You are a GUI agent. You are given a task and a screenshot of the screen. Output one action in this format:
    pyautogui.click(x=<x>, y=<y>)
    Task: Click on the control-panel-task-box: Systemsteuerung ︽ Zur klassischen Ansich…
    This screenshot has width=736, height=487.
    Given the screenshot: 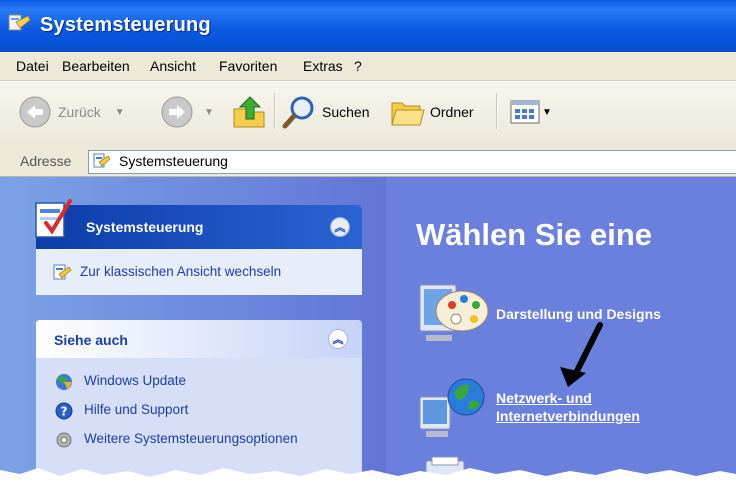 What is the action you would take?
    pyautogui.click(x=199, y=250)
    